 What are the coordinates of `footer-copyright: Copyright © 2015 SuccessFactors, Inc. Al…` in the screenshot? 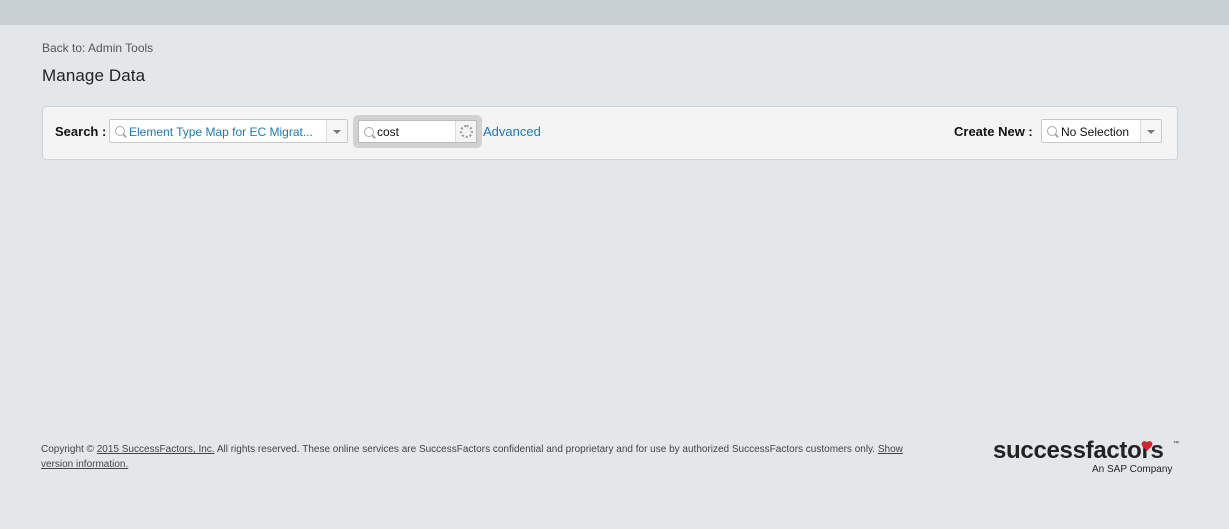 It's located at (481, 457).